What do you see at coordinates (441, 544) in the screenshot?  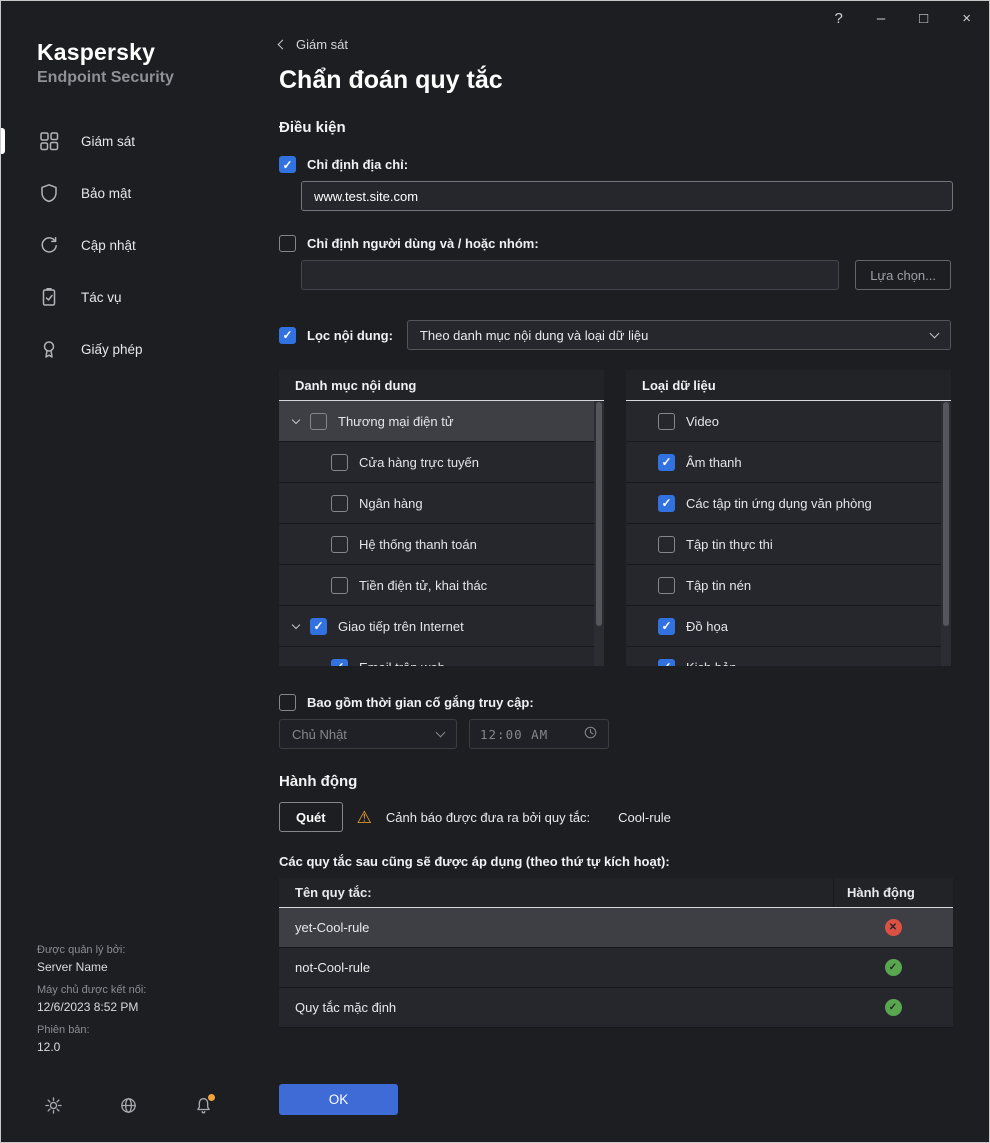 I see `category-row: Hệ thống thanh toán` at bounding box center [441, 544].